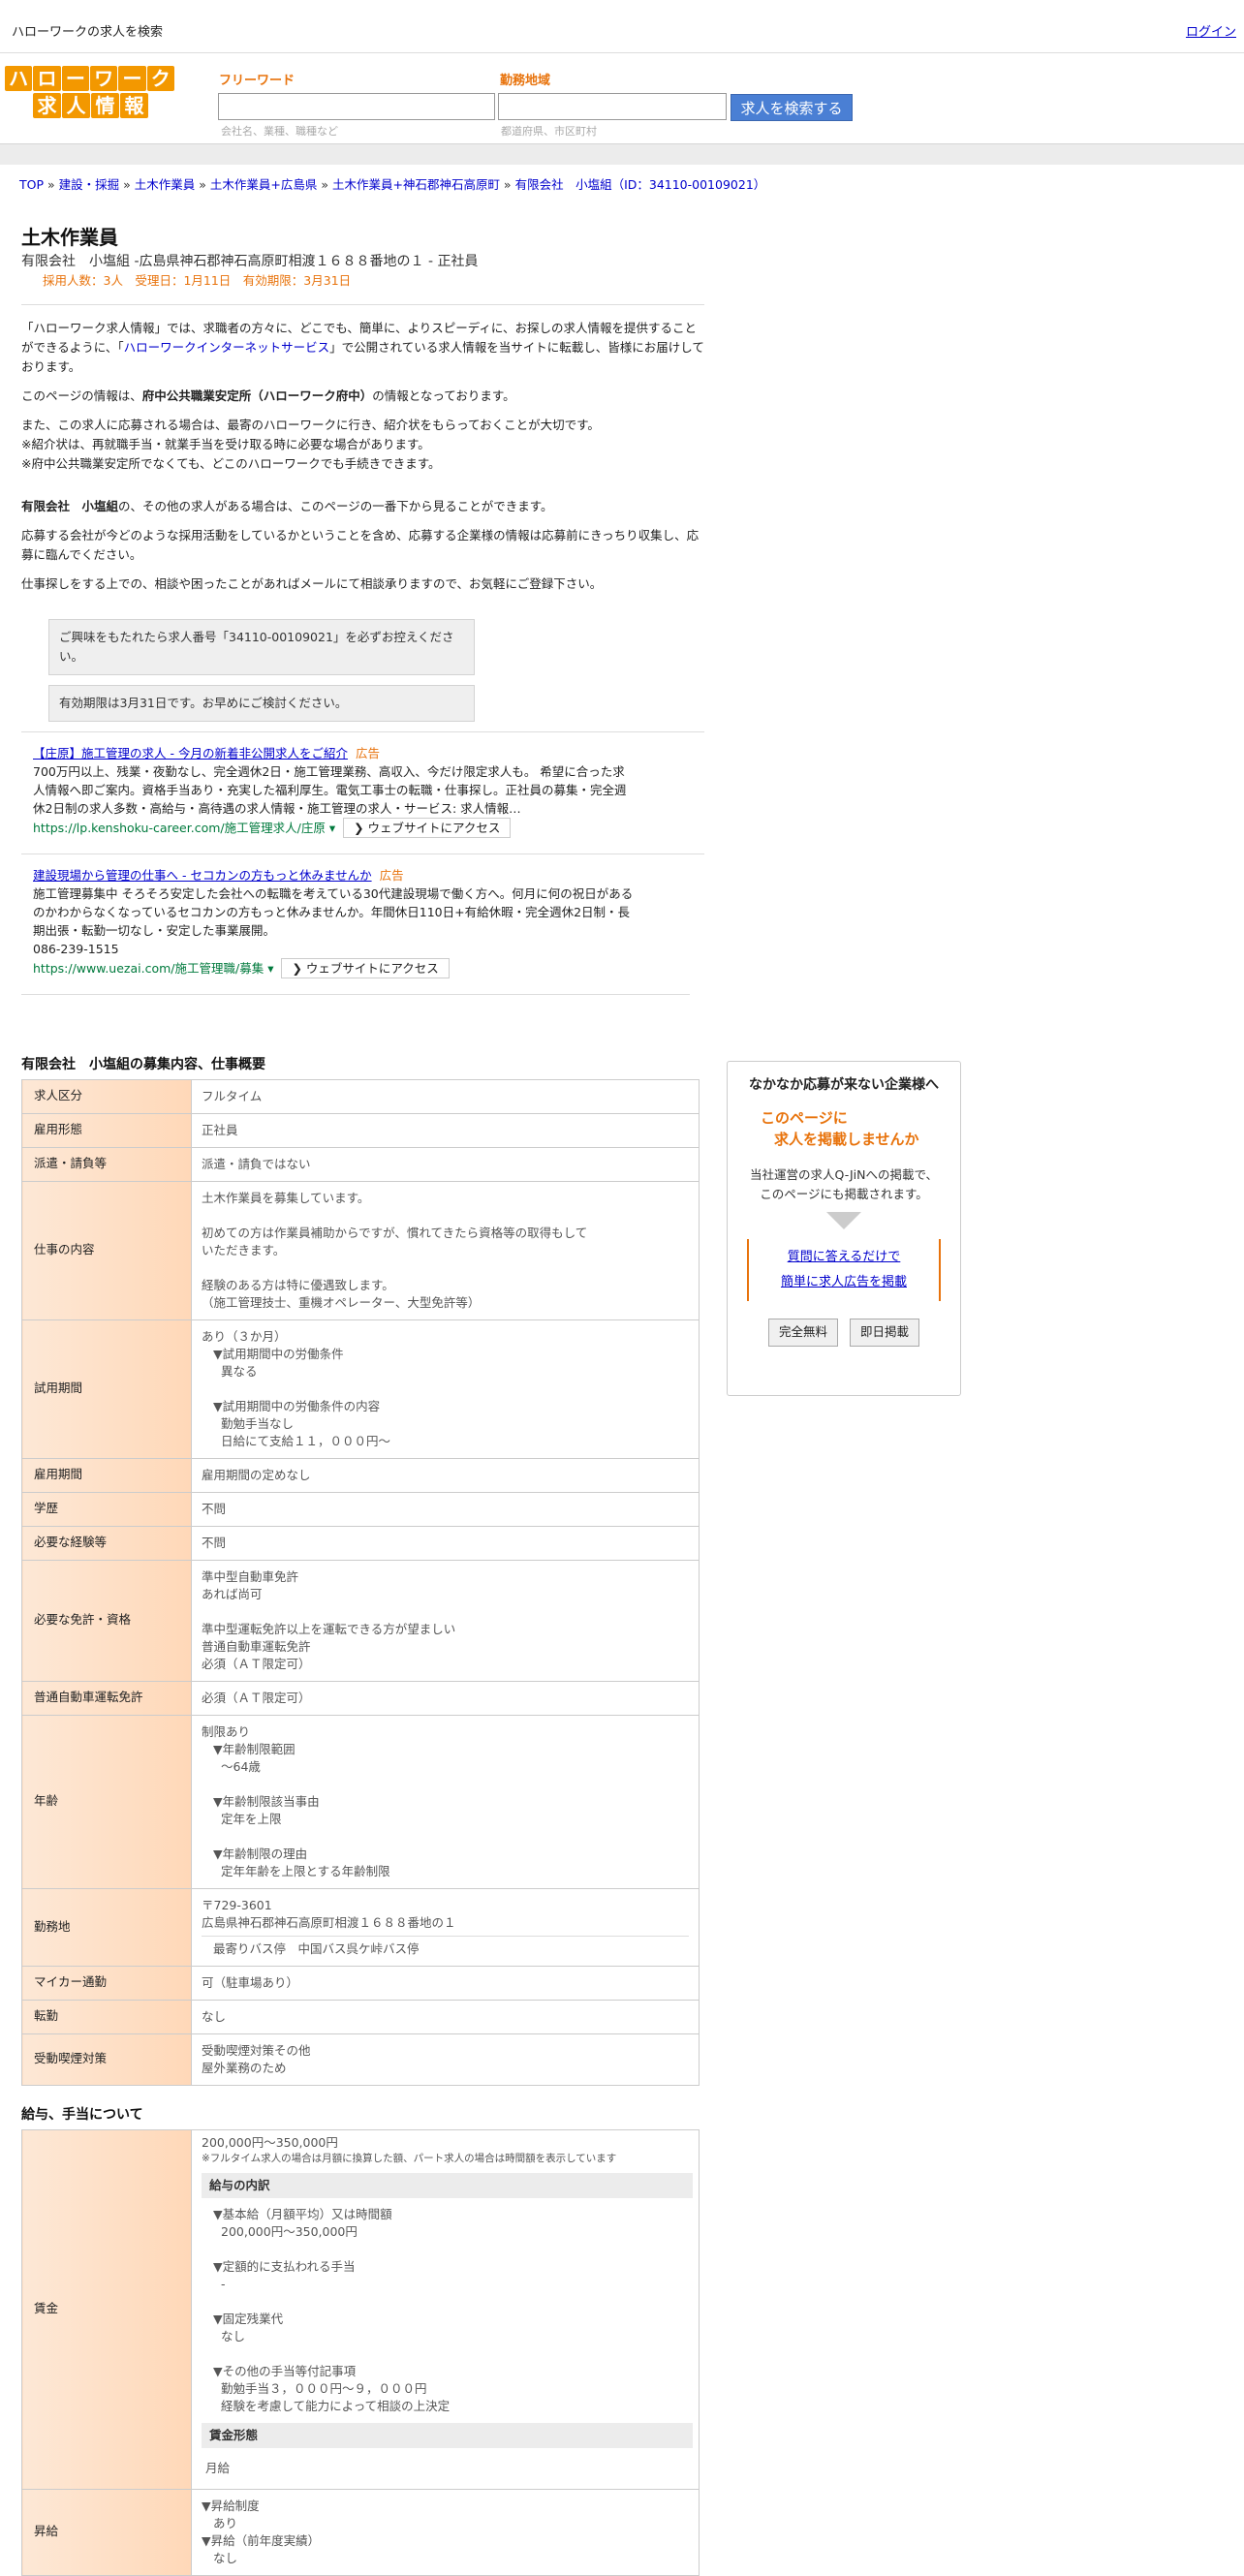 The height and width of the screenshot is (2576, 1244). What do you see at coordinates (106, 1509) in the screenshot?
I see `row-label: 学歴` at bounding box center [106, 1509].